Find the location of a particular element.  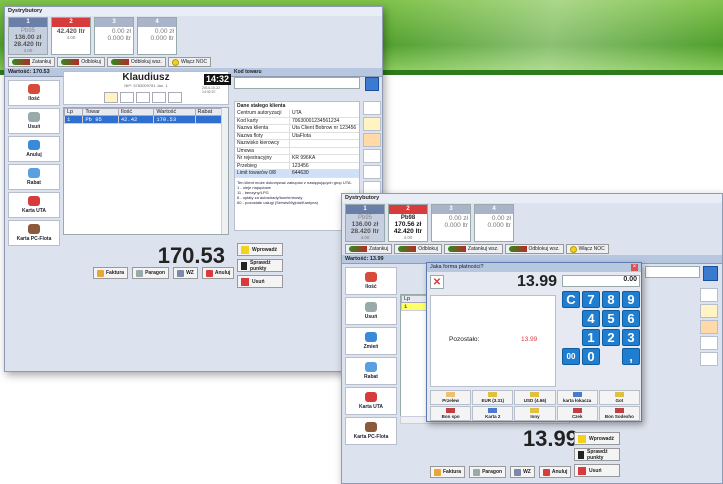

table-scrollbar is located at coordinates (224, 171).